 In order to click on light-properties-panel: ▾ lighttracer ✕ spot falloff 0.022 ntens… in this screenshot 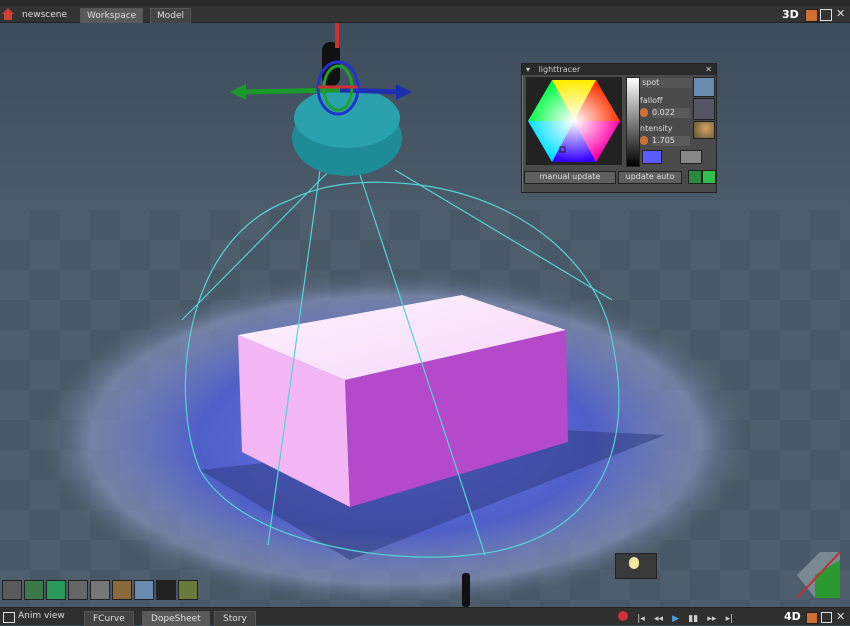, I will do `click(619, 128)`.